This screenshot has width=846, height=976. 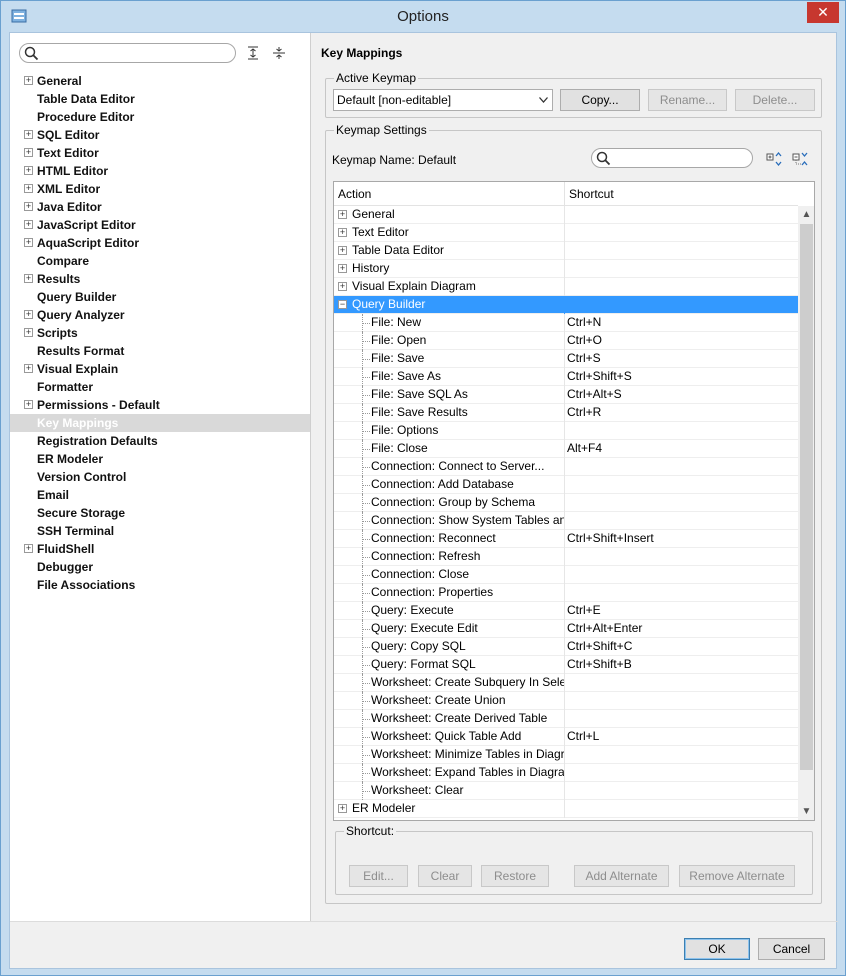 I want to click on nav-item: + Results, so click(x=160, y=279).